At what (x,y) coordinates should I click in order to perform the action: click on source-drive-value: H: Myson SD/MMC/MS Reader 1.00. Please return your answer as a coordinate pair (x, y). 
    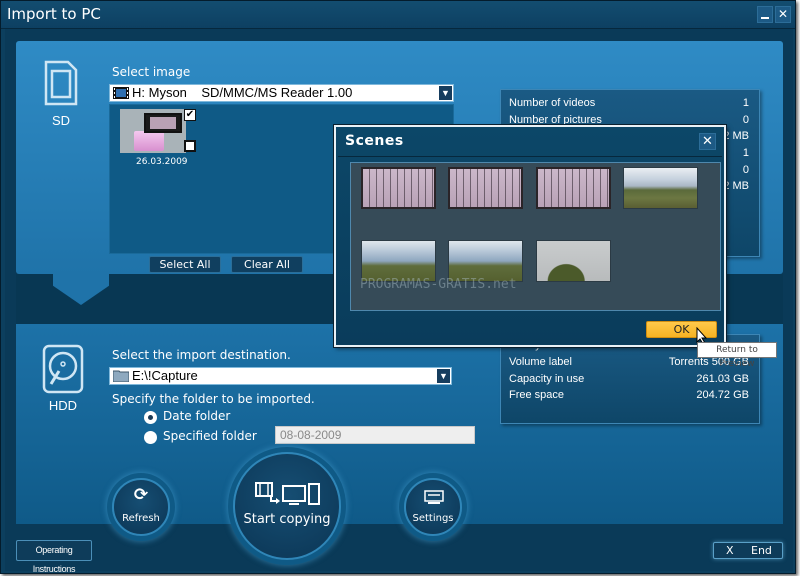
    Looking at the image, I should click on (242, 92).